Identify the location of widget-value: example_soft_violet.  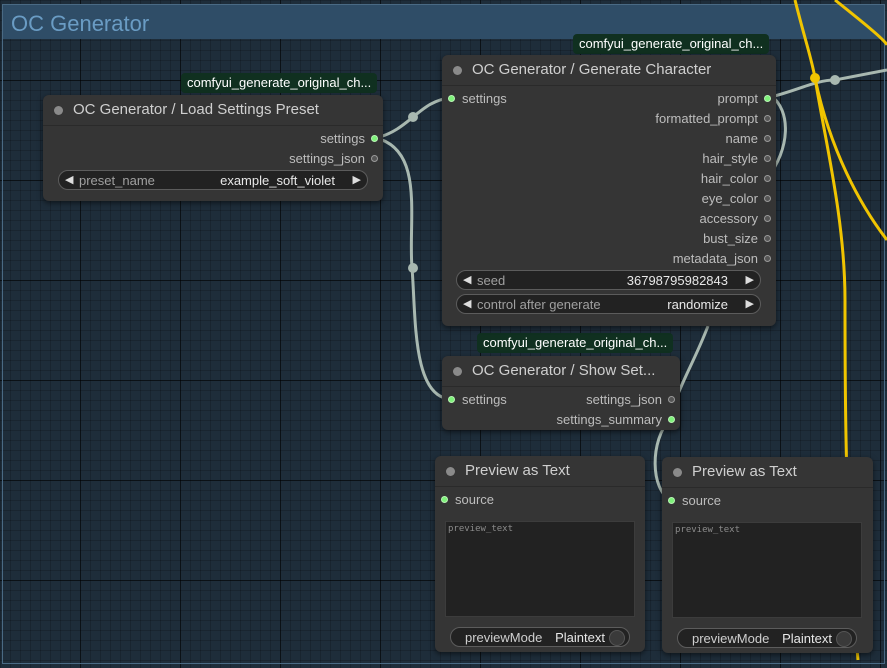
(277, 180).